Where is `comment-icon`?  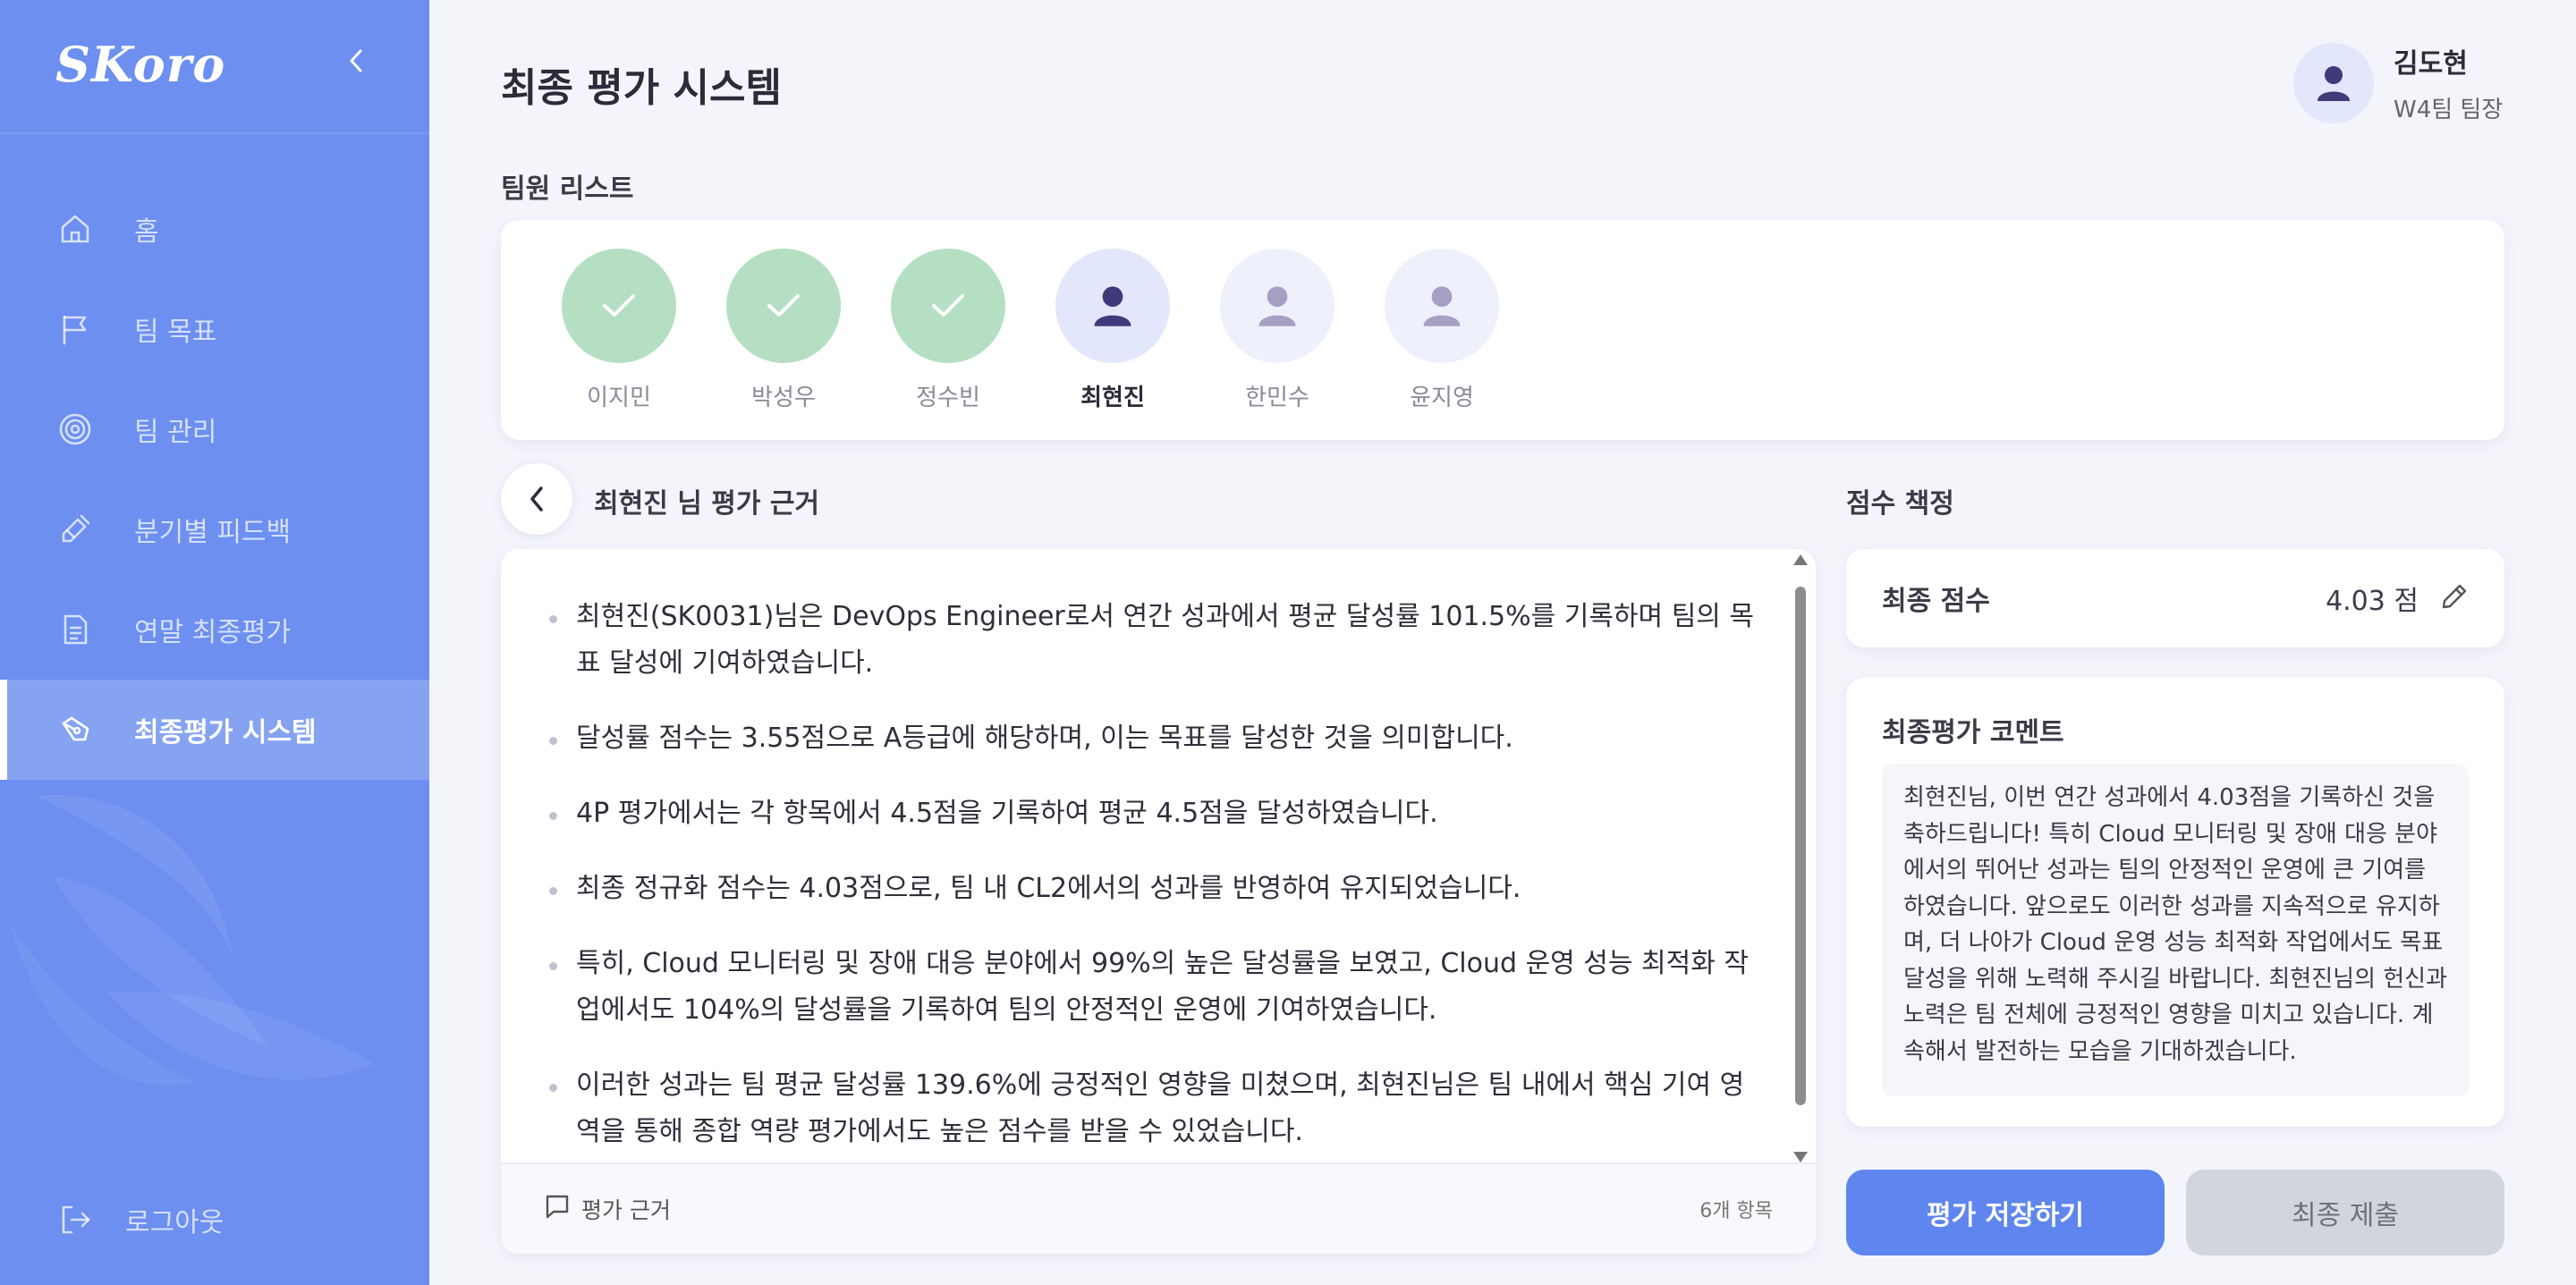
comment-icon is located at coordinates (557, 1209).